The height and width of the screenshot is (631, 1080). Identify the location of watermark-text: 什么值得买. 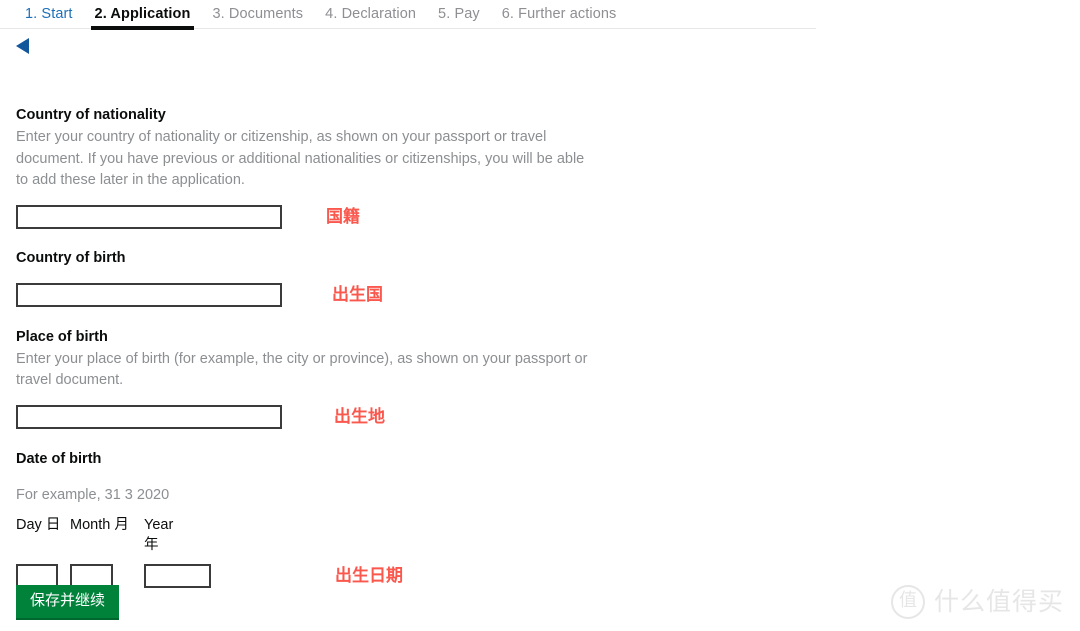
(998, 601).